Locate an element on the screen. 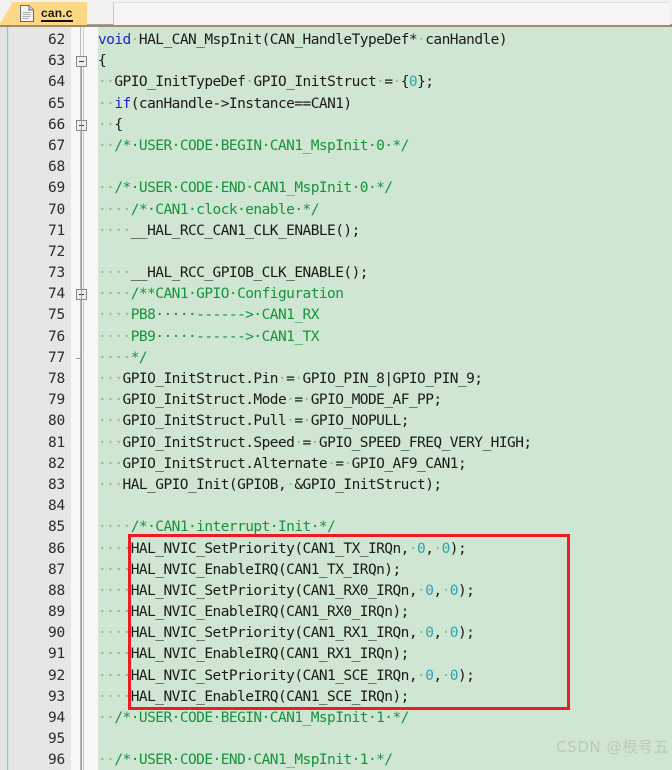  line-content: ····/*·CAN1·interrupt·Init·*/ is located at coordinates (217, 527).